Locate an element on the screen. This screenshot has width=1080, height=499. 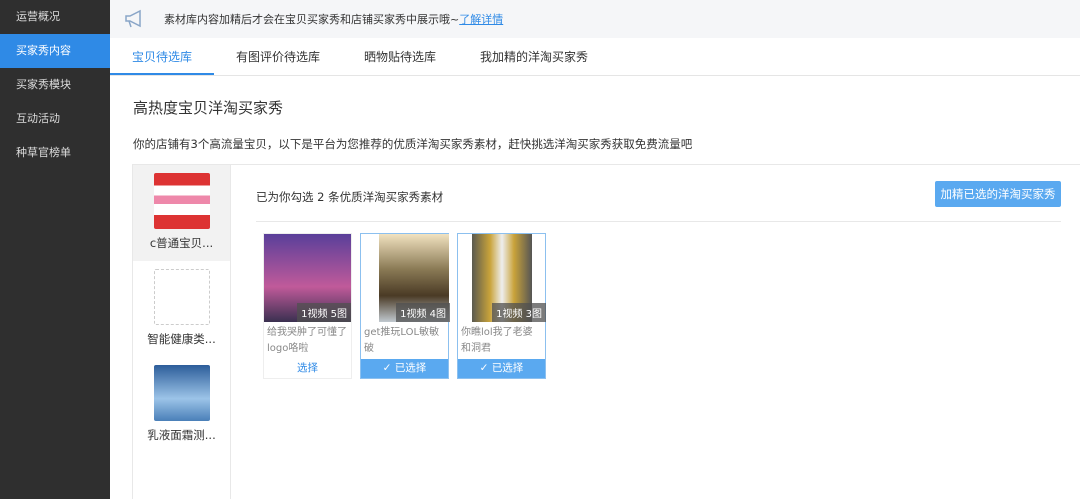
material-card: 1视频 3图 你瞧lol我了老婆和洞君 ✓ 已选择 is located at coordinates (501, 306).